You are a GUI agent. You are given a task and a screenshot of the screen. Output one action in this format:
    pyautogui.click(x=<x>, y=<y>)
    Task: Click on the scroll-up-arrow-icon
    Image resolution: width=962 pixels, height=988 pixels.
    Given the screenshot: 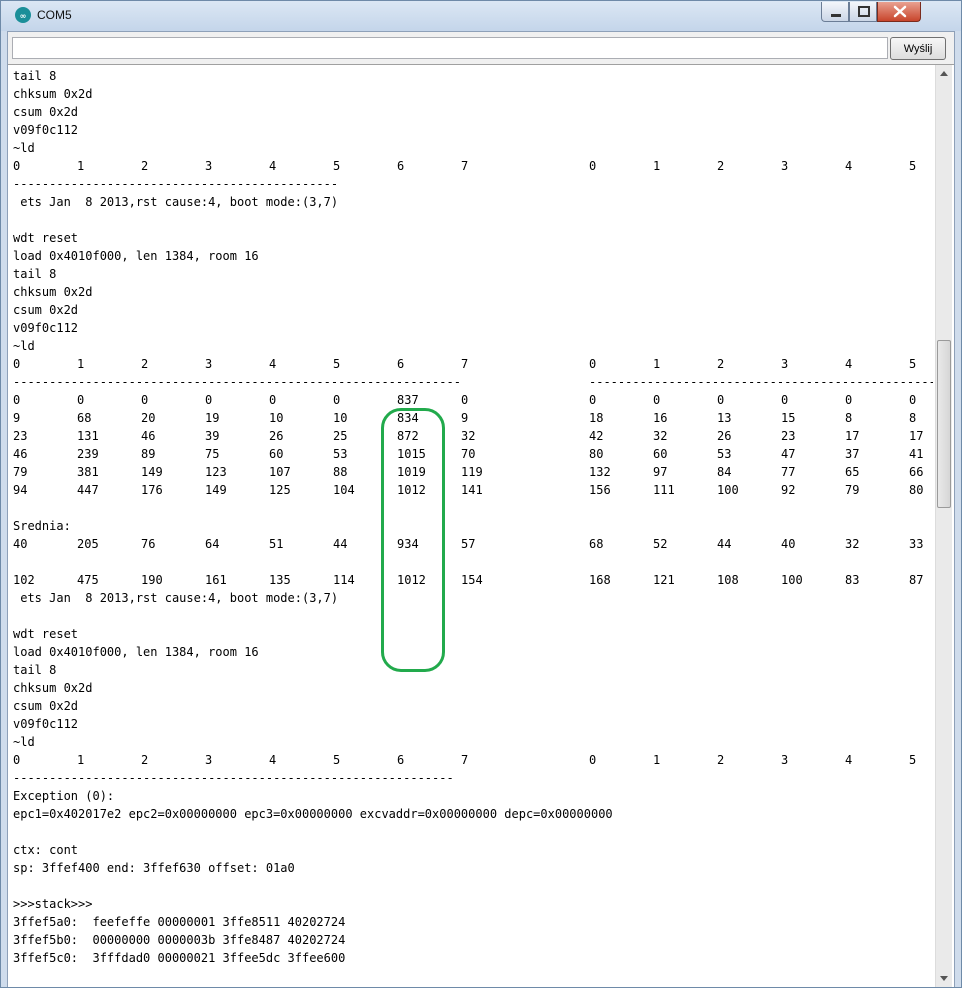 What is the action you would take?
    pyautogui.click(x=944, y=73)
    